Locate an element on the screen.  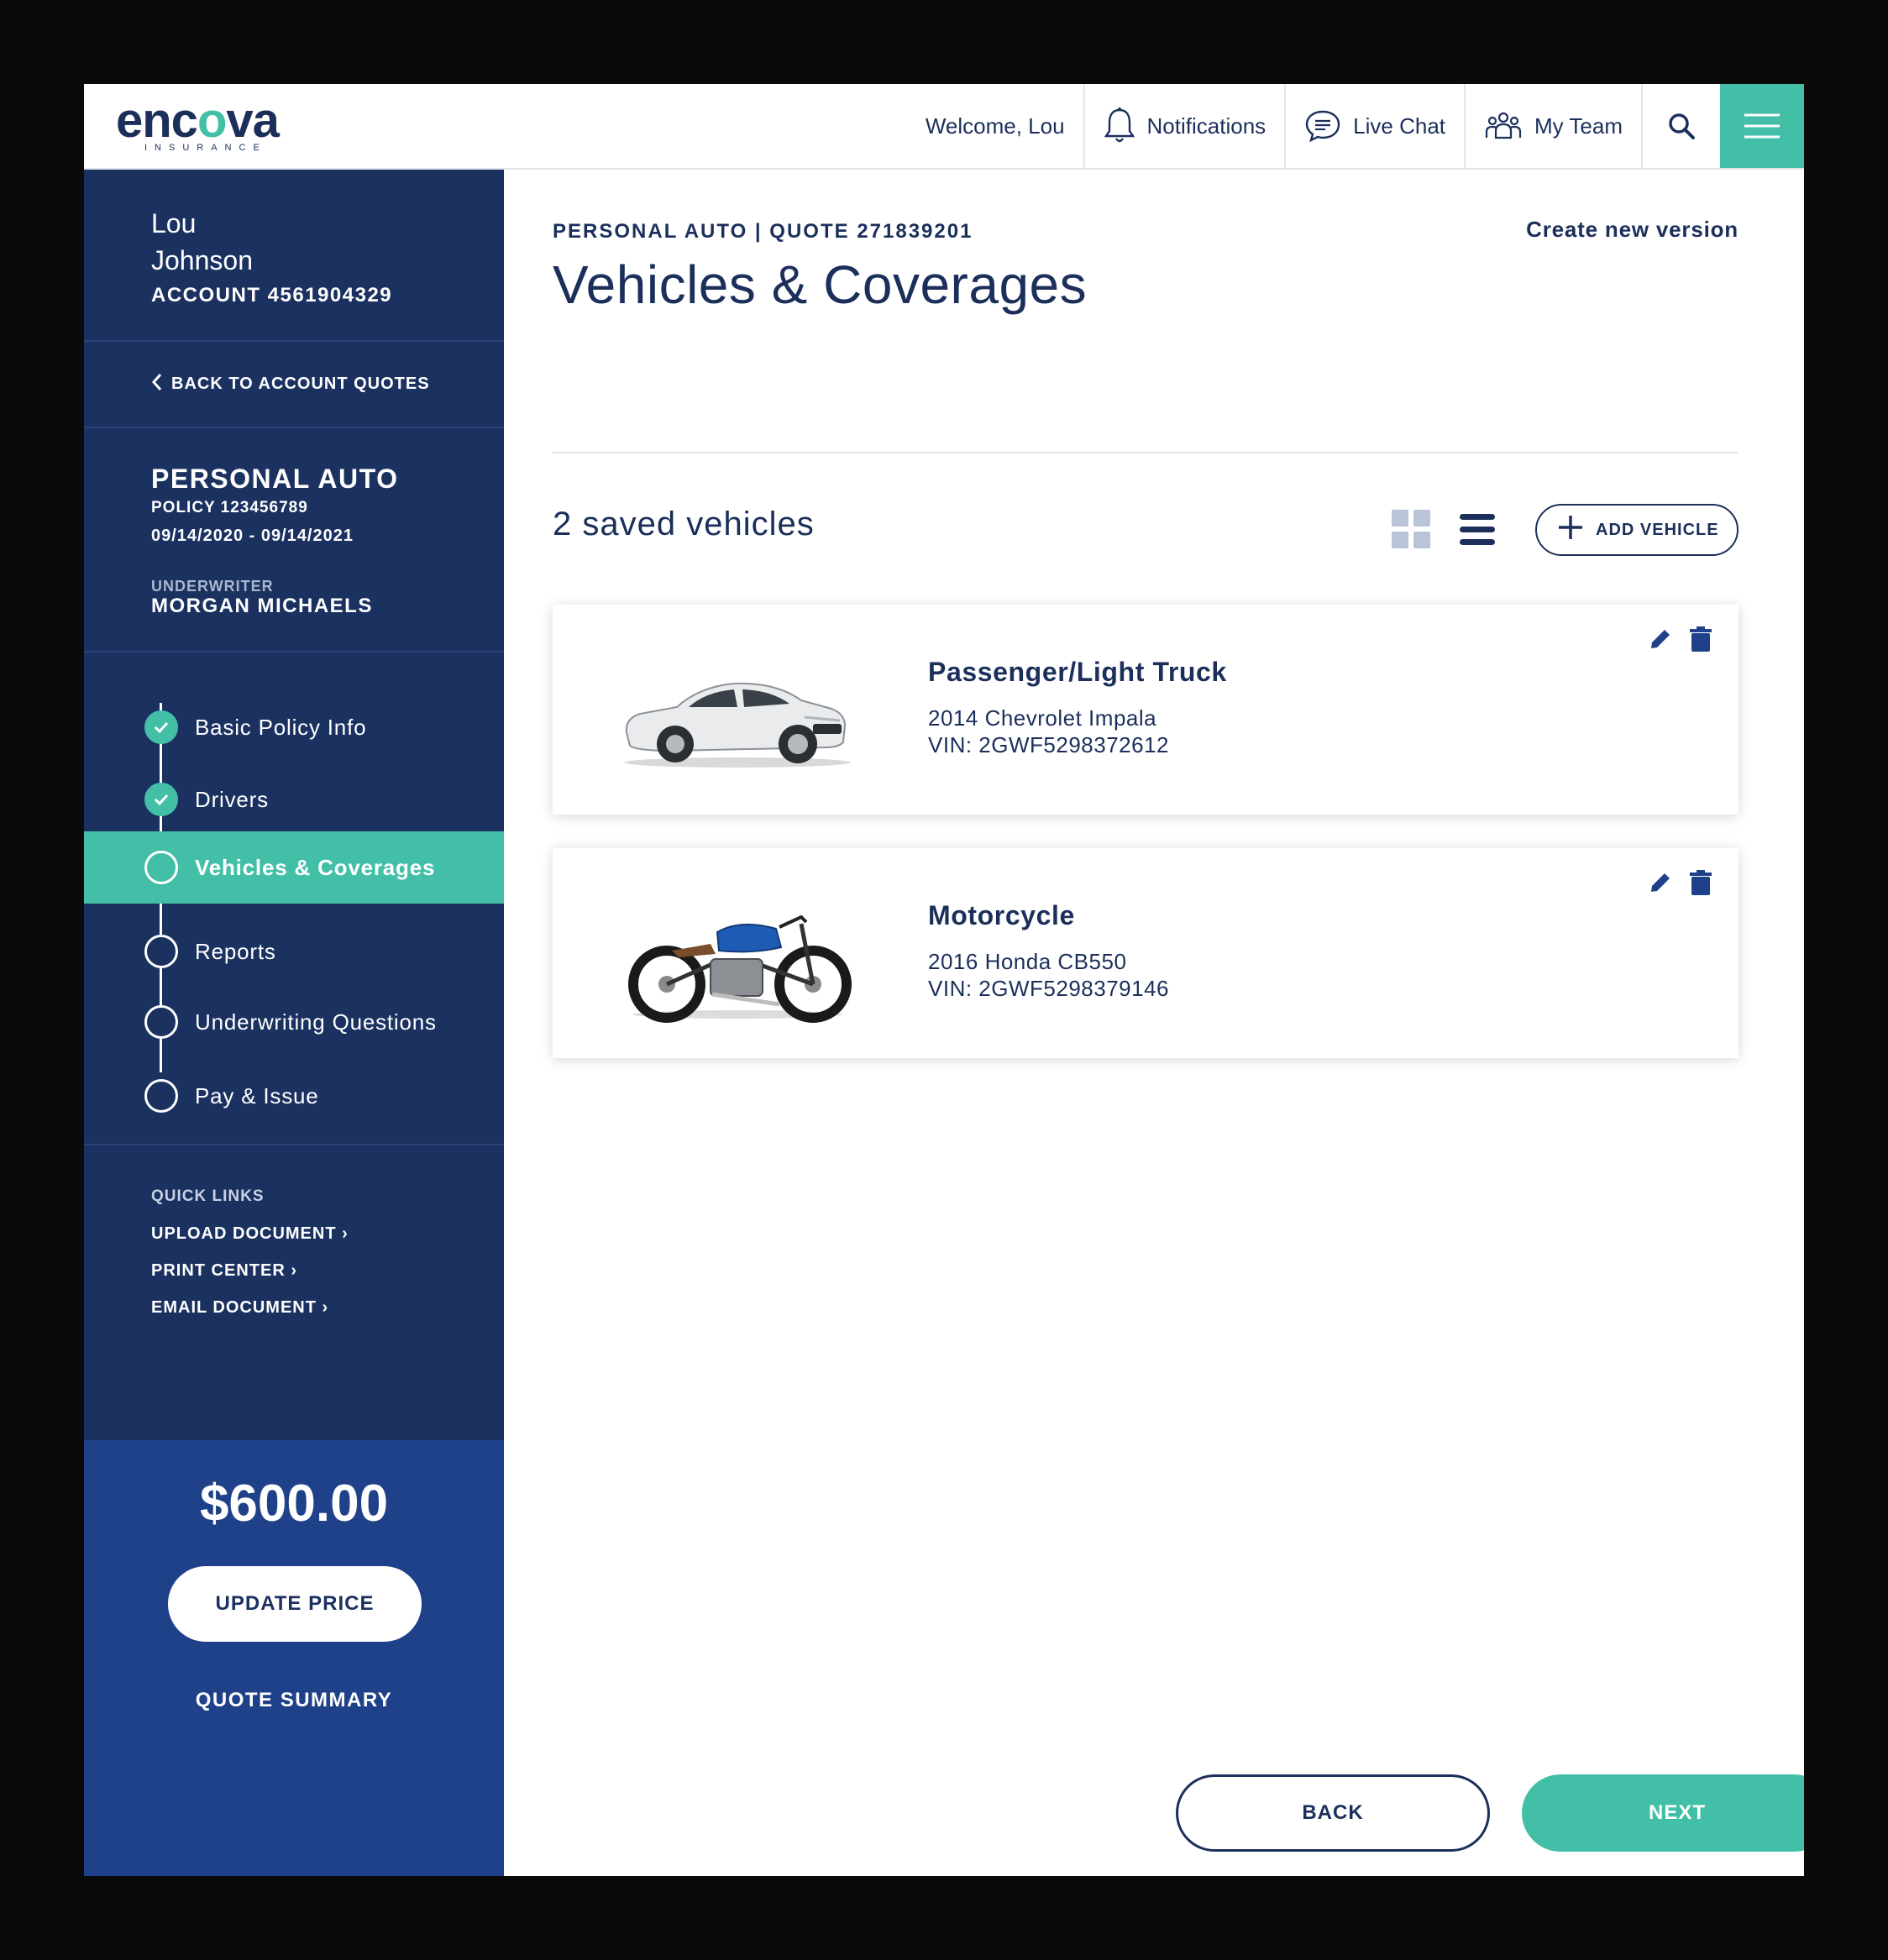
vehicle-vin: VIN: 2GWF5298372612 is located at coordinates (1048, 744).